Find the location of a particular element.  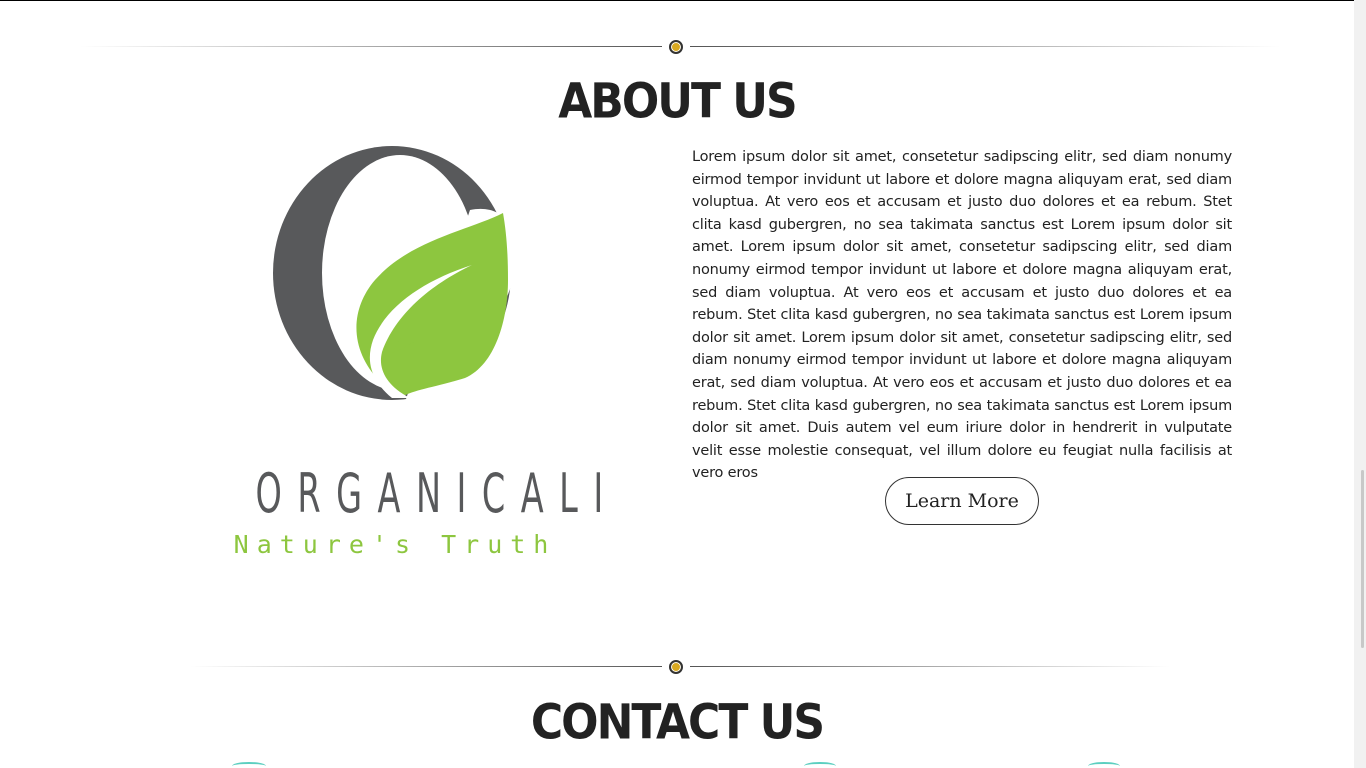

about-divider is located at coordinates (680, 47).